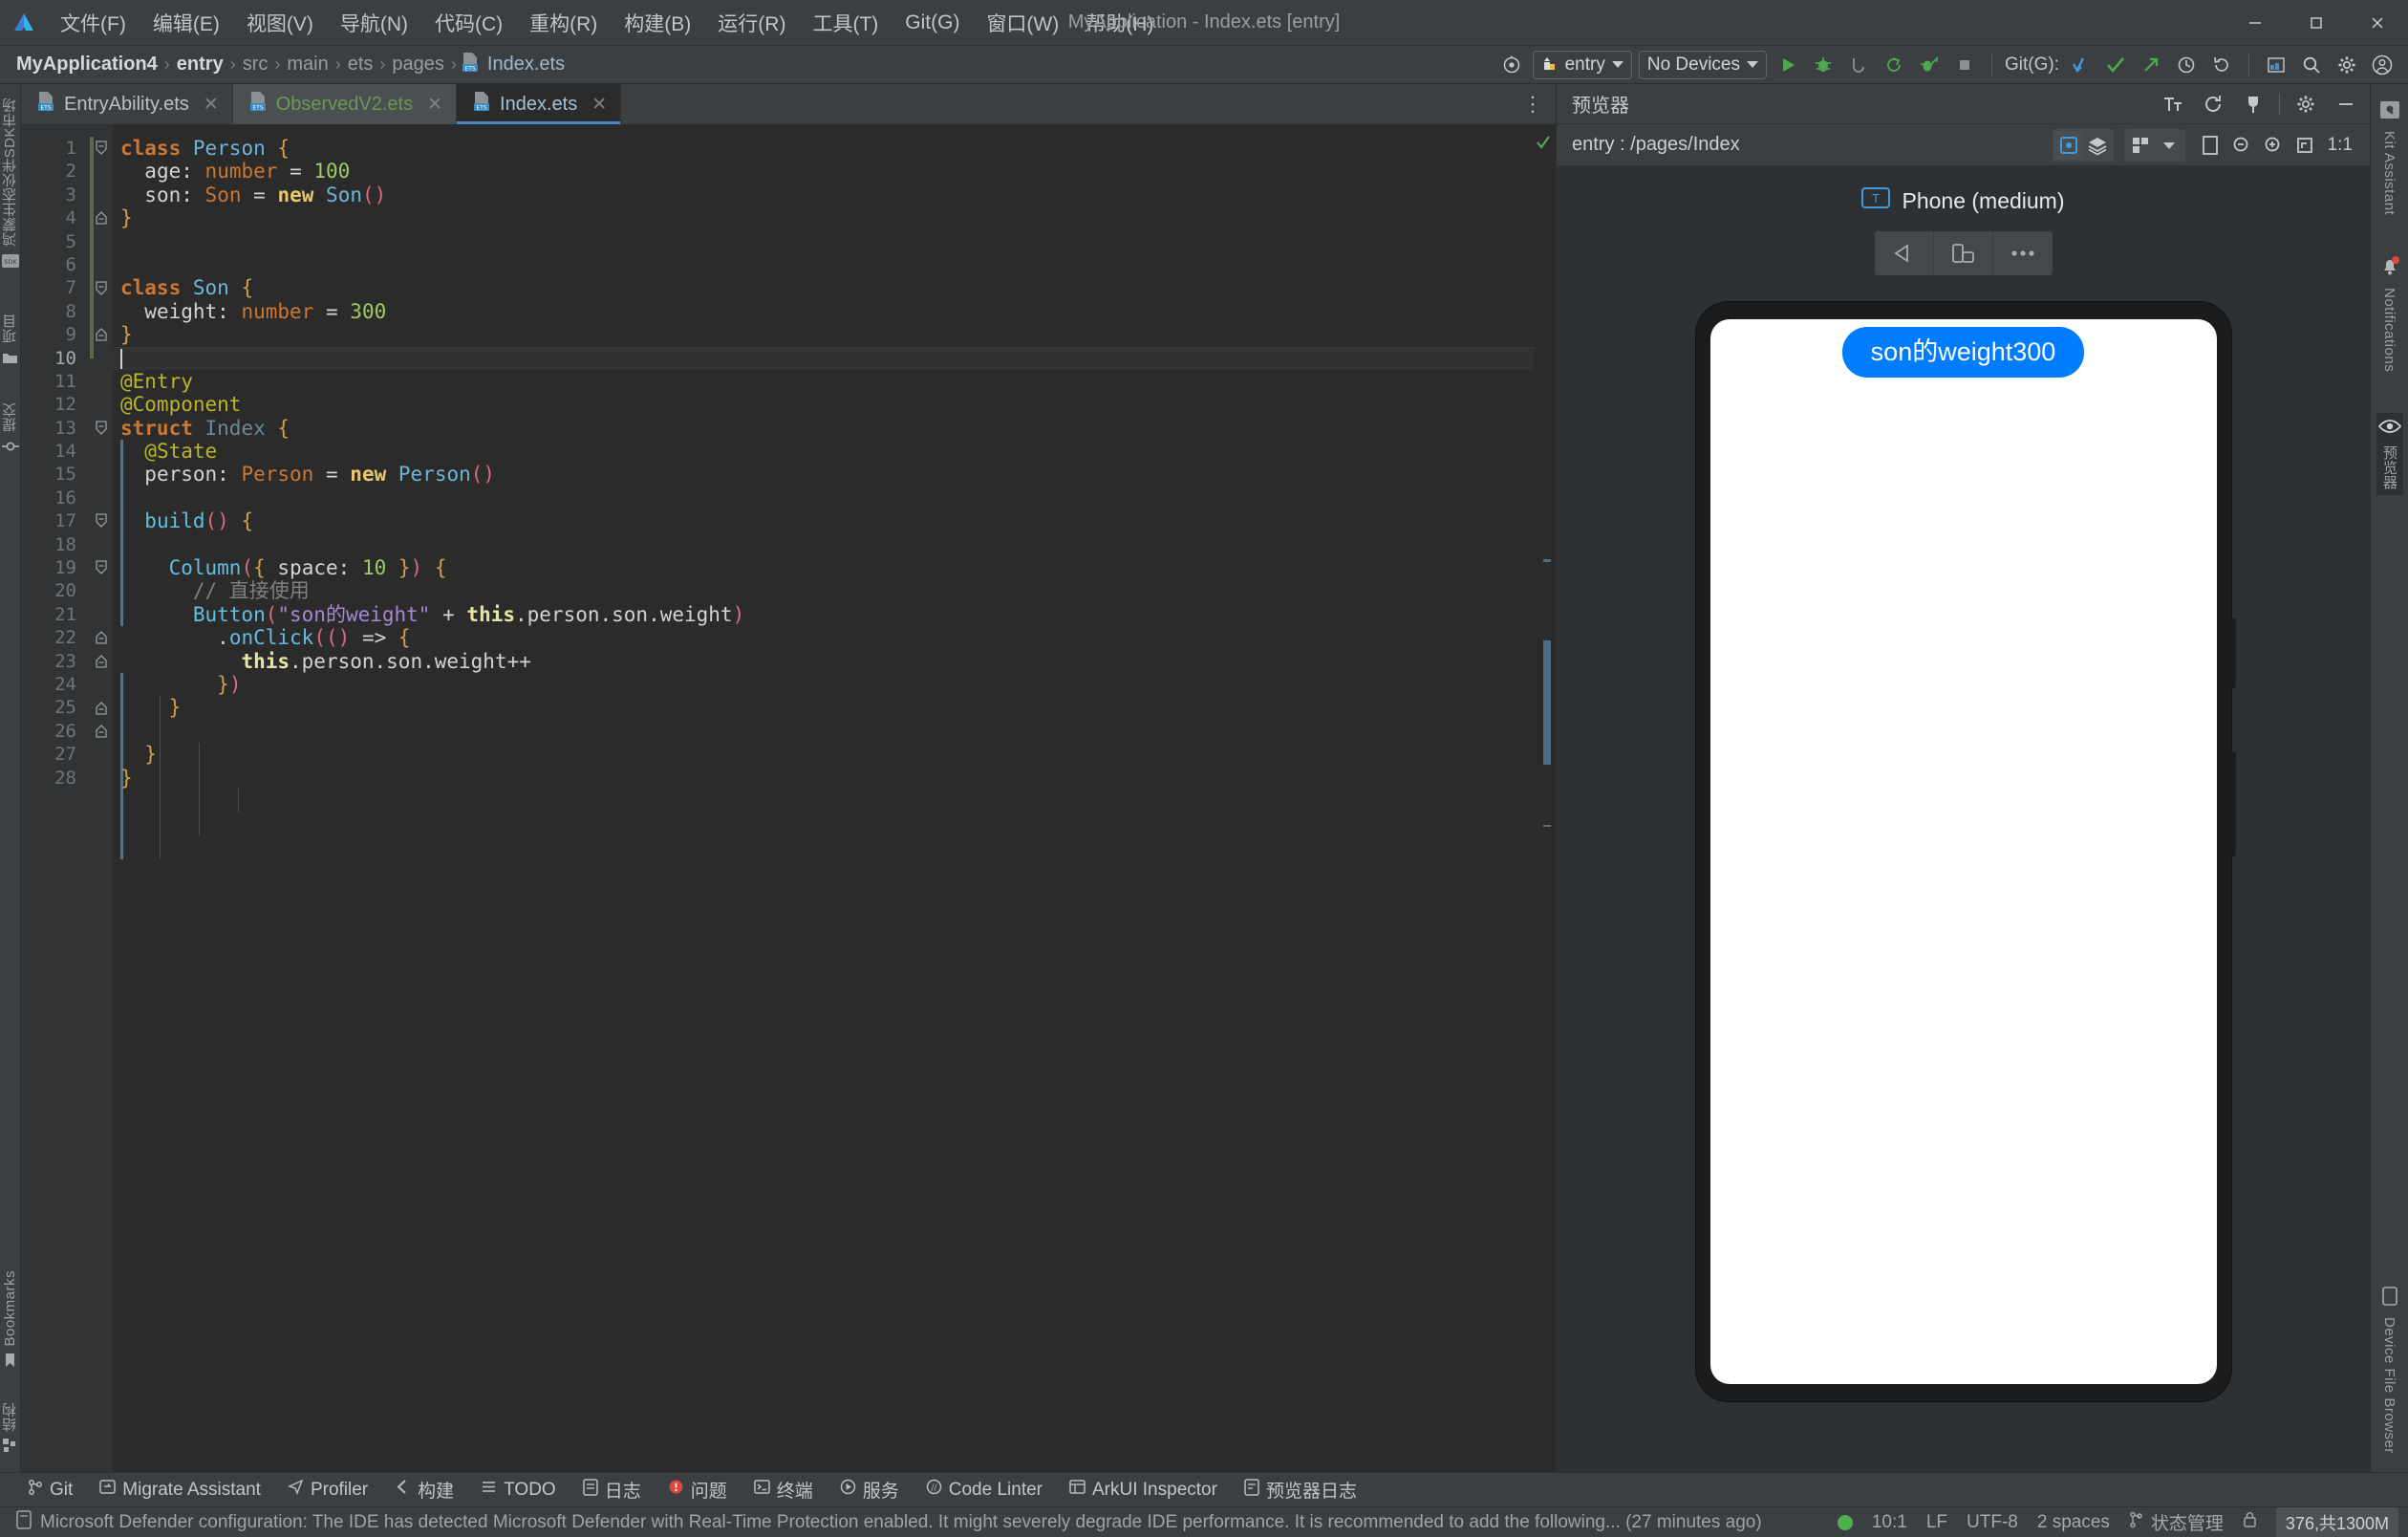 The image size is (2408, 1537). Describe the element at coordinates (424, 1490) in the screenshot. I see `tool-window-build: 构建` at that location.